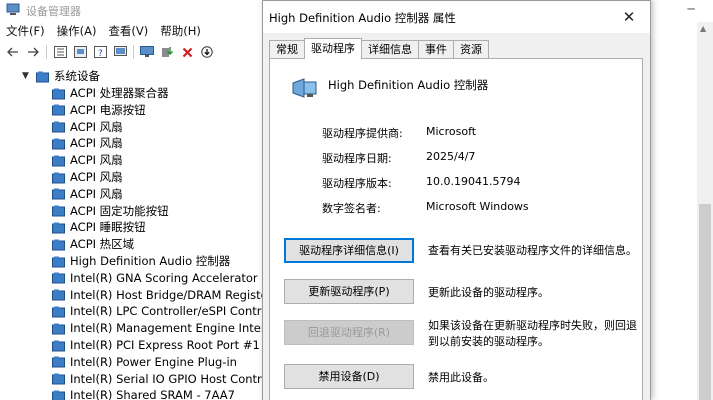  What do you see at coordinates (166, 277) in the screenshot?
I see `tree-device-label: Intel(R) GNA Scoring Accelerator module` at bounding box center [166, 277].